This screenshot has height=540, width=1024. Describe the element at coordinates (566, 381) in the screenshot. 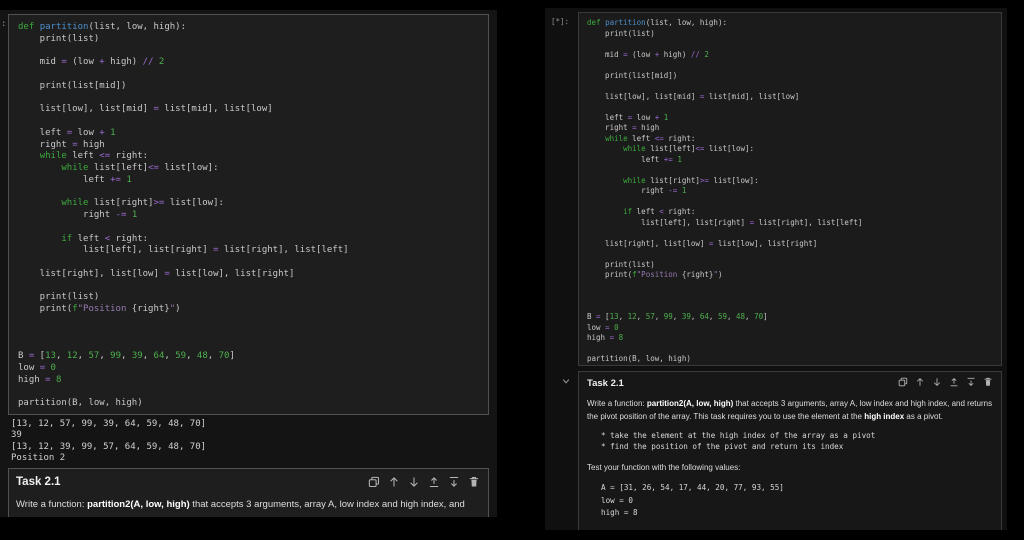

I see `collapse-chevron-icon` at that location.